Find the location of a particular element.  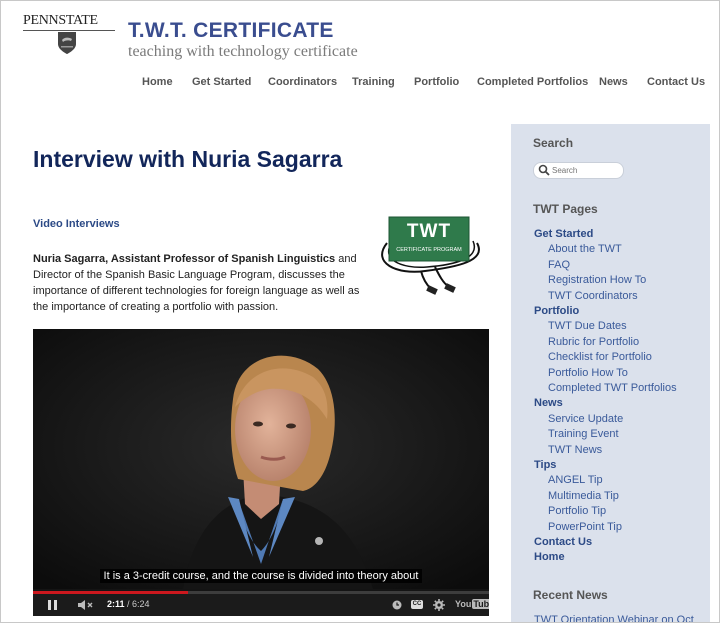

search-box is located at coordinates (578, 170).